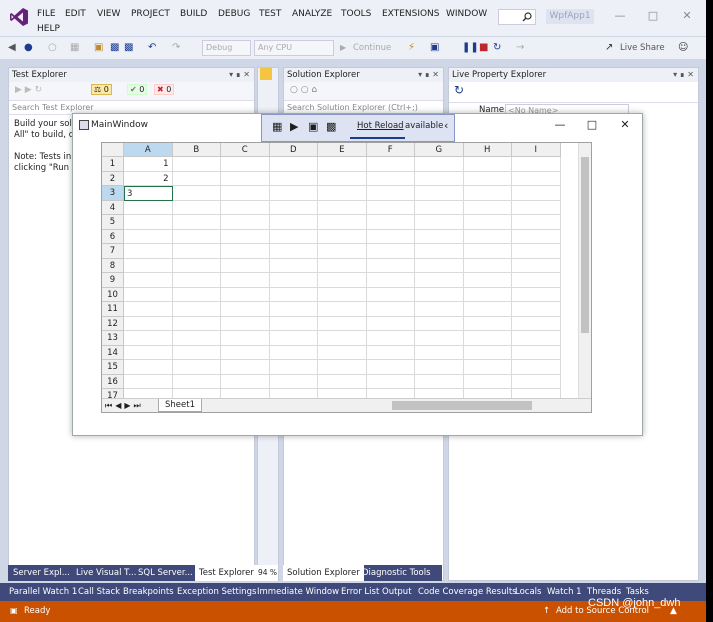 This screenshot has height=622, width=713. What do you see at coordinates (148, 150) in the screenshot?
I see `column-header: A` at bounding box center [148, 150].